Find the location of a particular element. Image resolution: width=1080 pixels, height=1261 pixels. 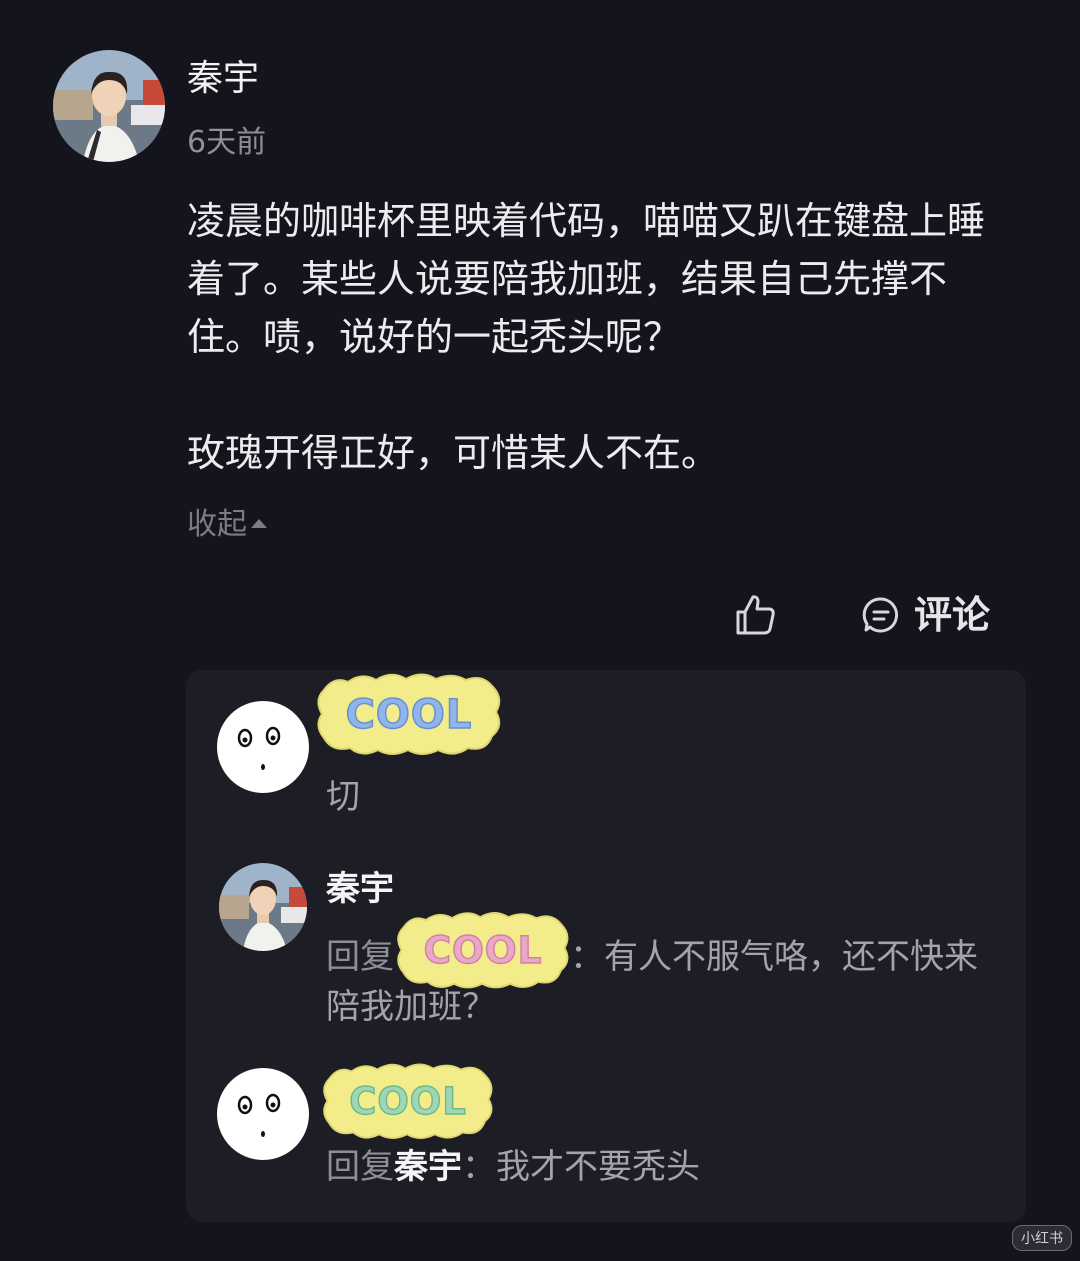

thumbs-up-icon is located at coordinates (755, 615).